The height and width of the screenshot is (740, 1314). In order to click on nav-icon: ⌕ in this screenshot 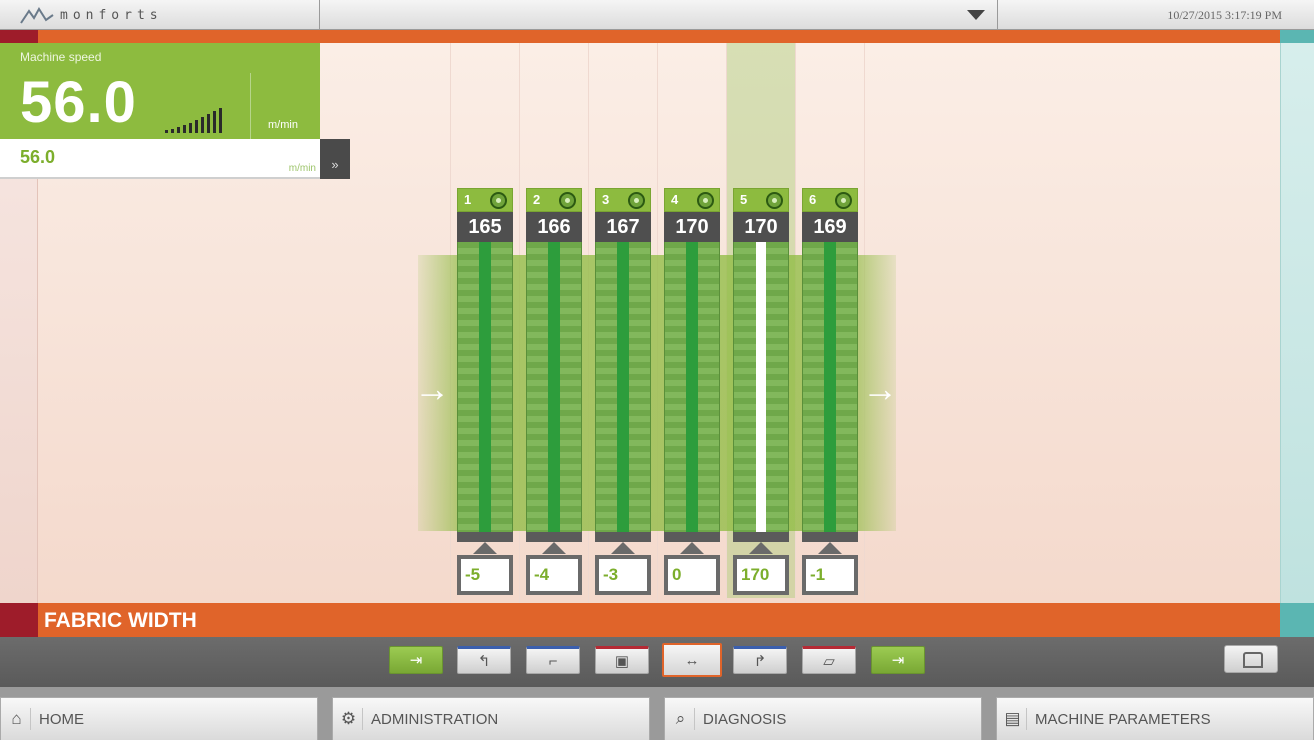, I will do `click(684, 719)`.